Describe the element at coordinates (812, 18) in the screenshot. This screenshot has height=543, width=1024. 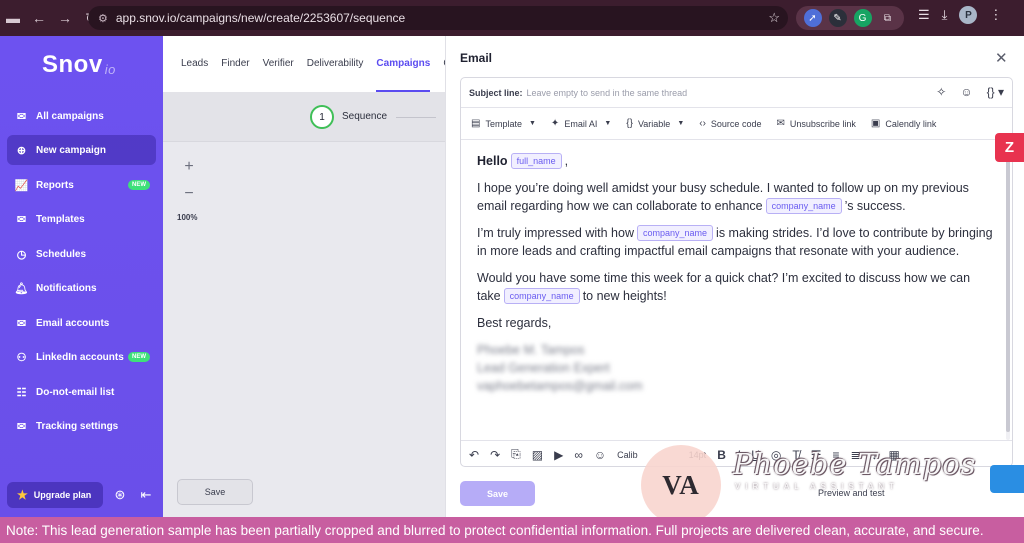
I see `rocket-extension-icon: ➚` at that location.